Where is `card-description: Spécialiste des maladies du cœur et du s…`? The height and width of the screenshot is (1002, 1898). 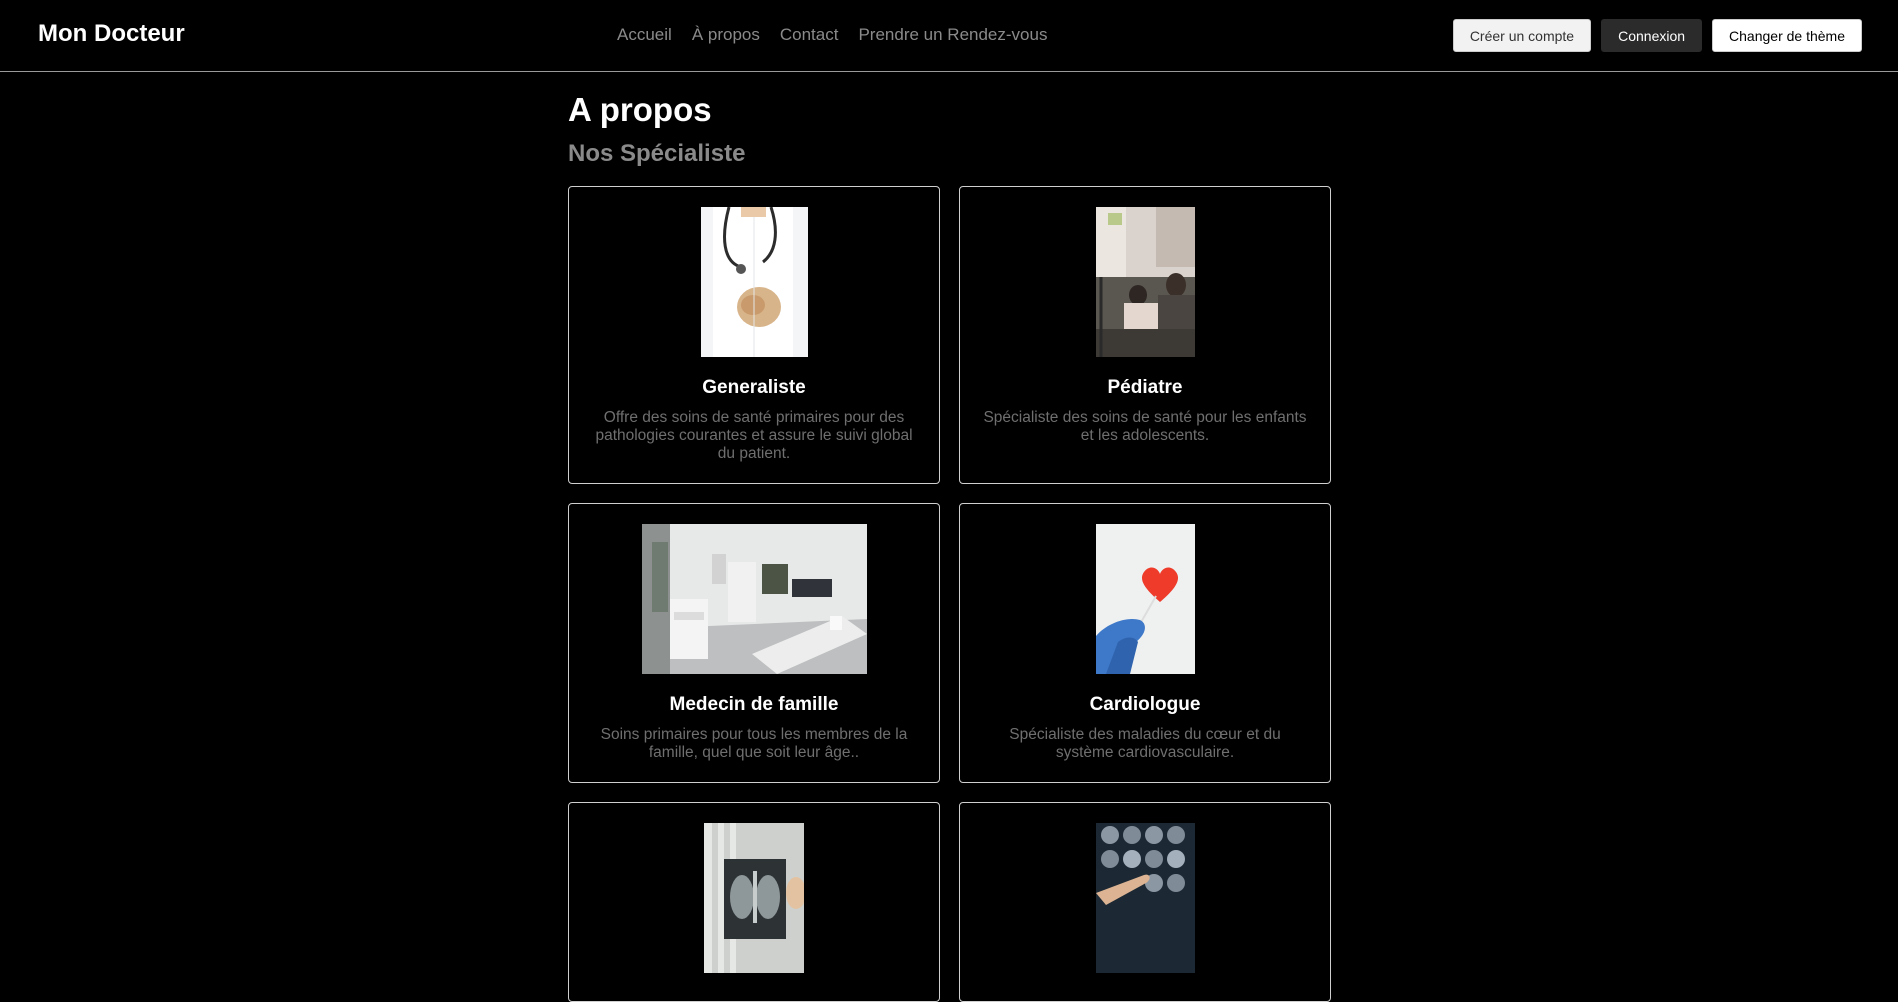 card-description: Spécialiste des maladies du cœur et du s… is located at coordinates (1145, 744).